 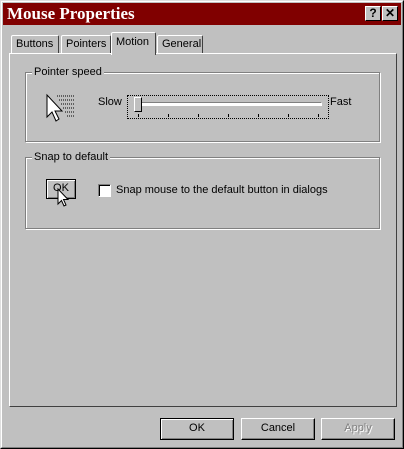 What do you see at coordinates (133, 43) in the screenshot?
I see `tab-motion: Motion` at bounding box center [133, 43].